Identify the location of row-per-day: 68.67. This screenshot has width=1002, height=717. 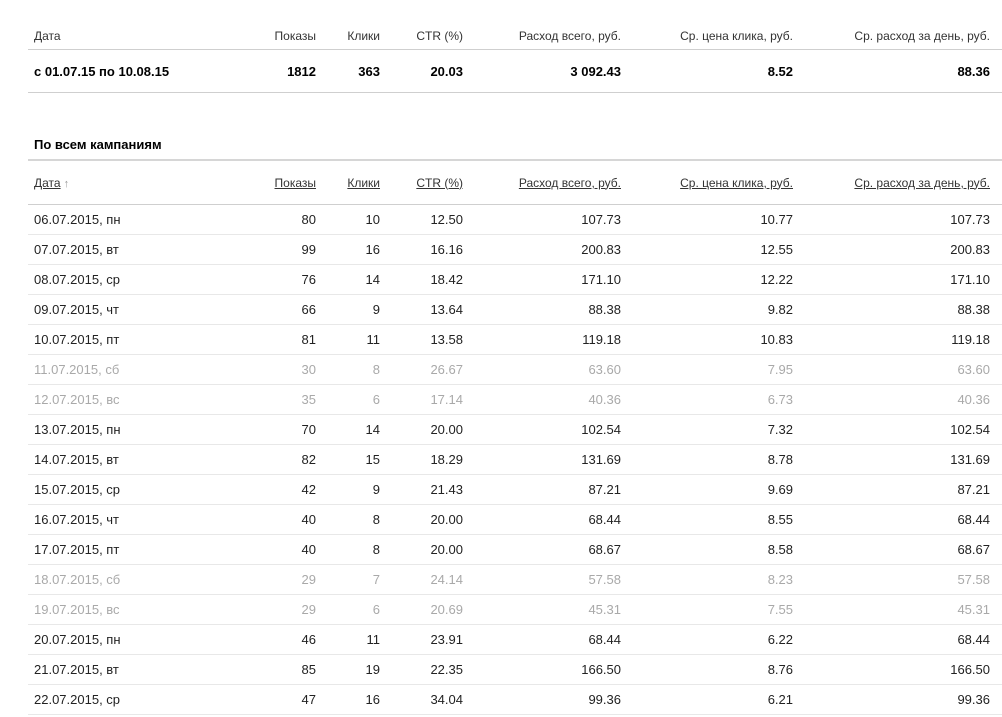
(973, 549).